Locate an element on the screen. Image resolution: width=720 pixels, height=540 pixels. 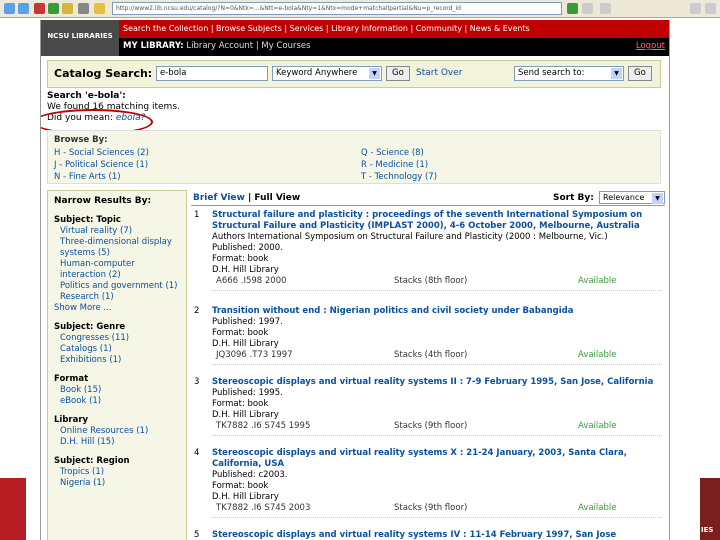
browse-item: J - Political Science (1) is located at coordinates (101, 165).